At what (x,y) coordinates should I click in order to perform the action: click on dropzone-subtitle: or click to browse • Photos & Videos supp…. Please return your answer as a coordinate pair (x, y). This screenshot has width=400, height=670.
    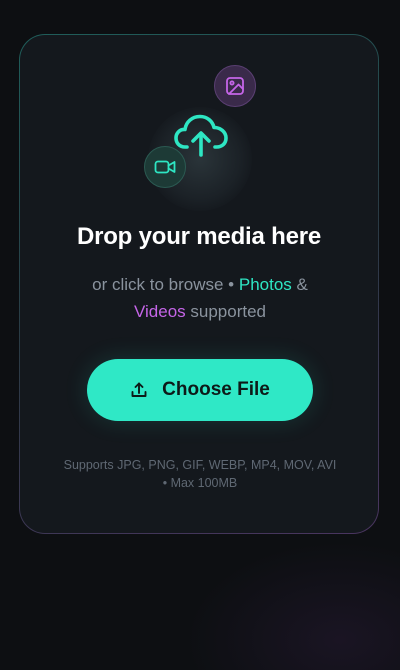
    Looking at the image, I should click on (200, 298).